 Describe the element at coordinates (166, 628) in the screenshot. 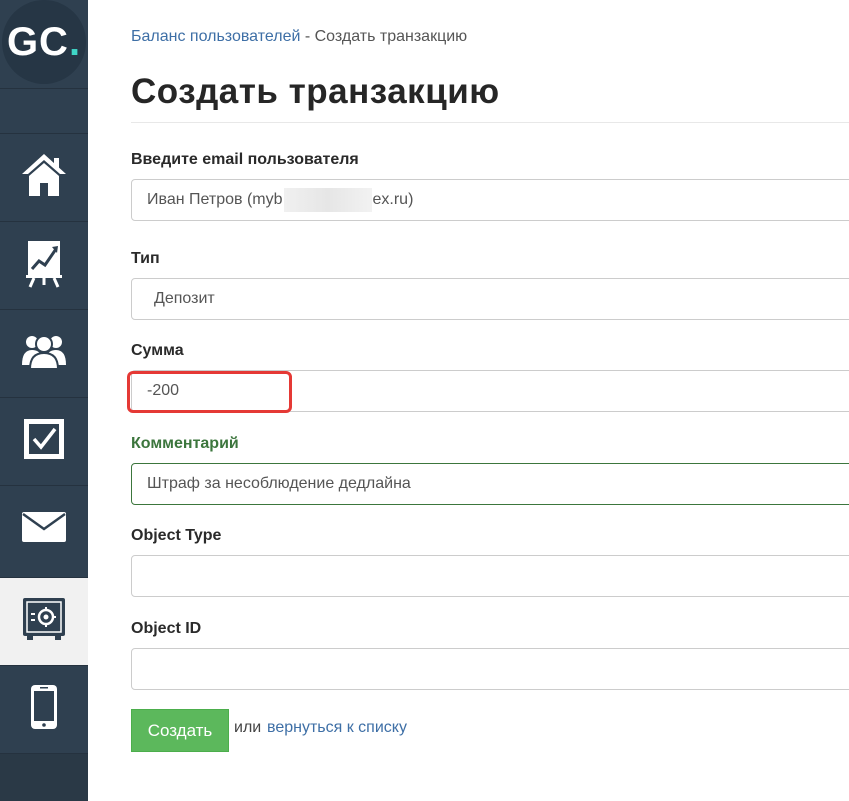

I see `object-id-label: Object ID` at that location.